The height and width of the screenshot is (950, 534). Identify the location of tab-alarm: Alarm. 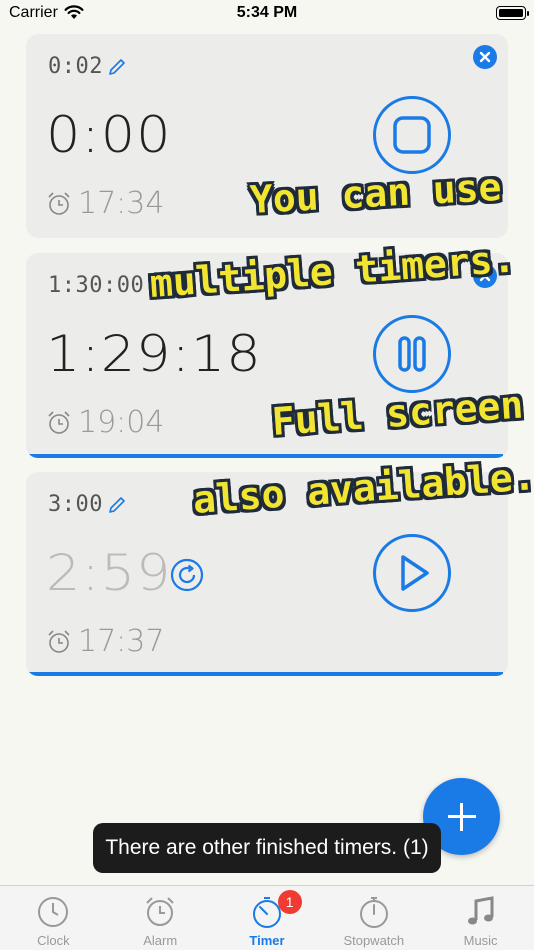
(160, 918).